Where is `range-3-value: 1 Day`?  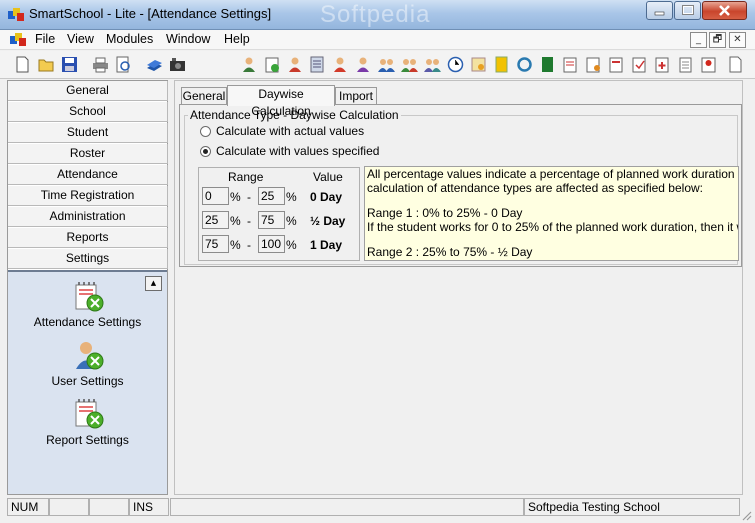 range-3-value: 1 Day is located at coordinates (326, 245).